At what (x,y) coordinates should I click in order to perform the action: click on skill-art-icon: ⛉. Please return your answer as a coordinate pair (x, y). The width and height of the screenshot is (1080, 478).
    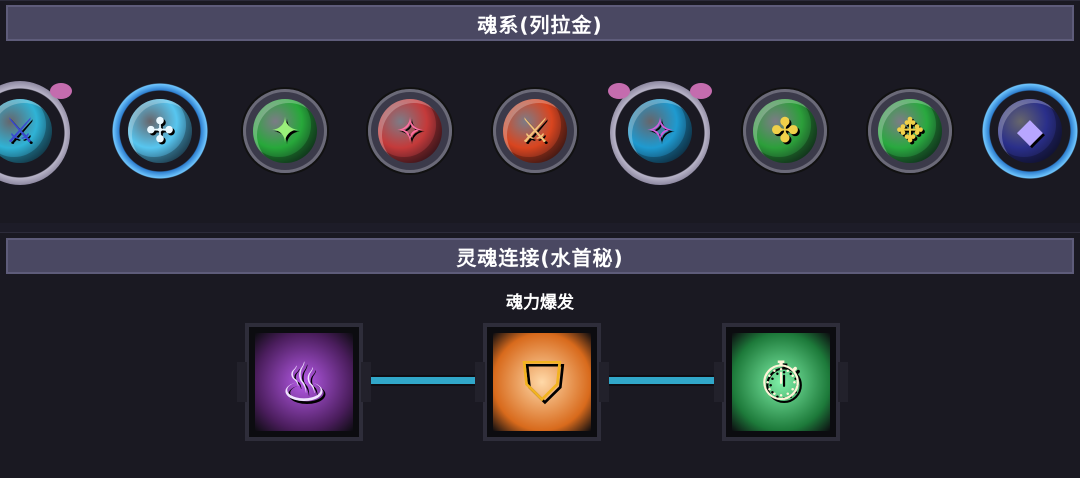
    Looking at the image, I should click on (542, 382).